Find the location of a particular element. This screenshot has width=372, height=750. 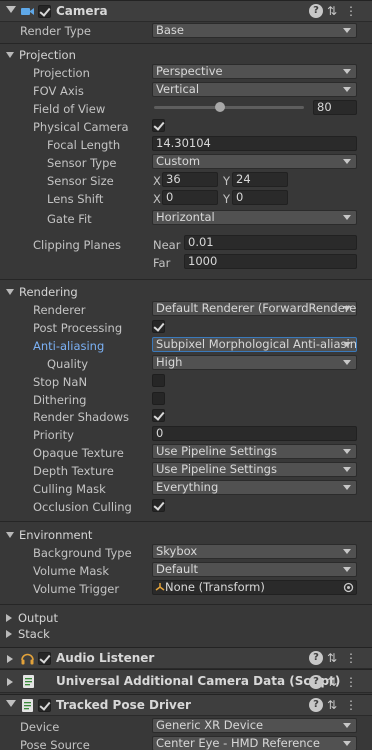

priority-field: 0 is located at coordinates (254, 433).